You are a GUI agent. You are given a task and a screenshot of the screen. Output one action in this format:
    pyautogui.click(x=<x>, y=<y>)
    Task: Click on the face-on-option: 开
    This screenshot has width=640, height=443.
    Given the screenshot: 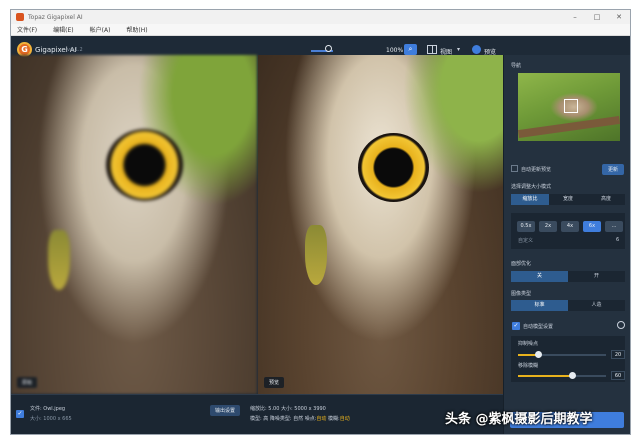 What is the action you would take?
    pyautogui.click(x=596, y=276)
    